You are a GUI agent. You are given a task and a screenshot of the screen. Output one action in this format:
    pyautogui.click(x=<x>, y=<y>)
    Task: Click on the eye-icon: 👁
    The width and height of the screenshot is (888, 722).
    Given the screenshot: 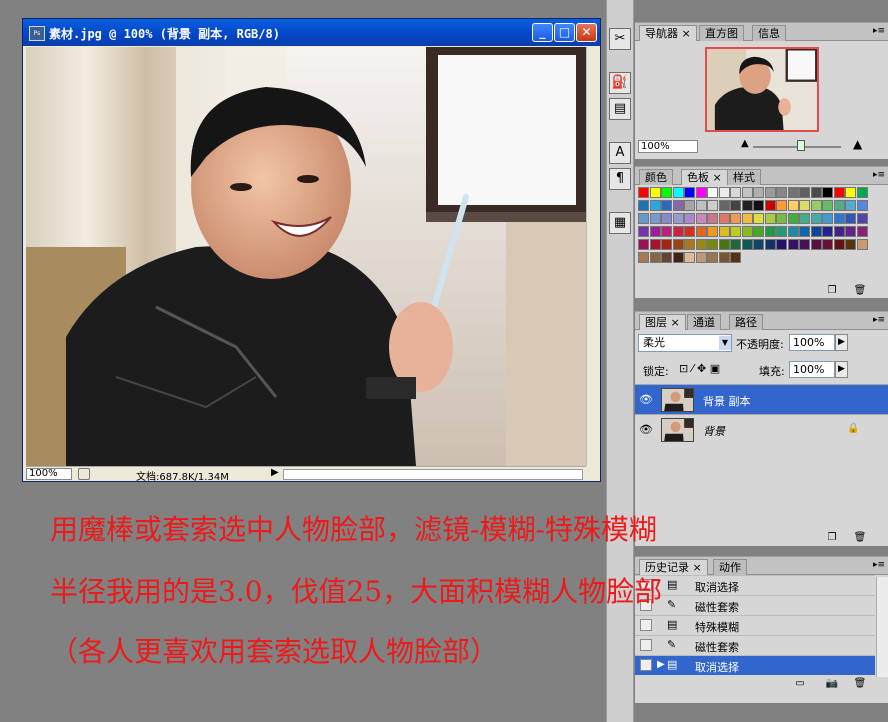 What is the action you would take?
    pyautogui.click(x=646, y=399)
    